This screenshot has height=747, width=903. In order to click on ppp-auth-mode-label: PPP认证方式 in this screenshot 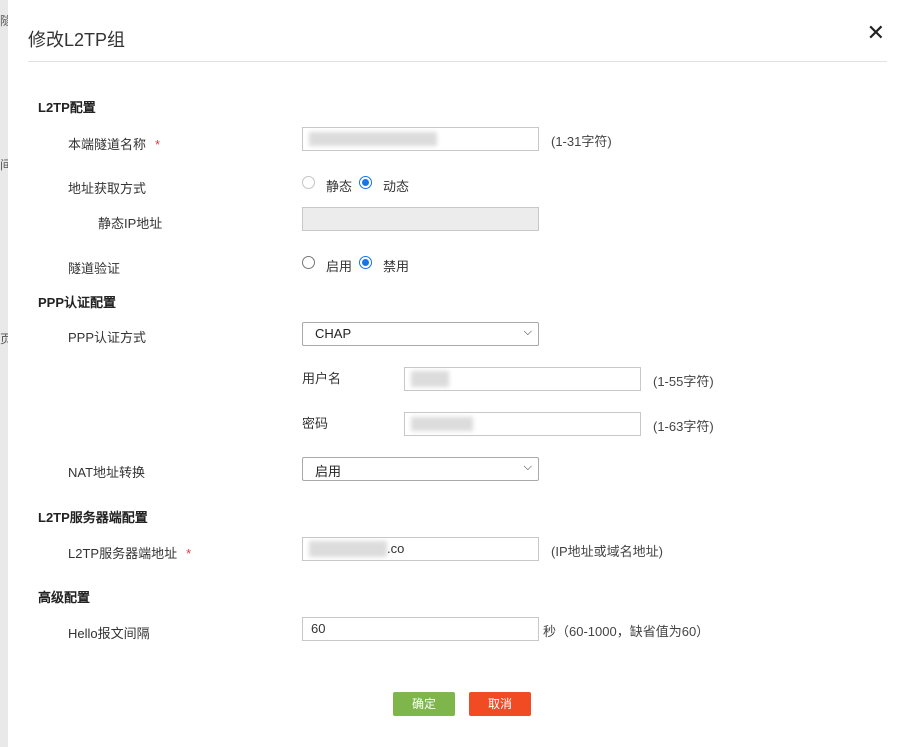, I will do `click(107, 337)`.